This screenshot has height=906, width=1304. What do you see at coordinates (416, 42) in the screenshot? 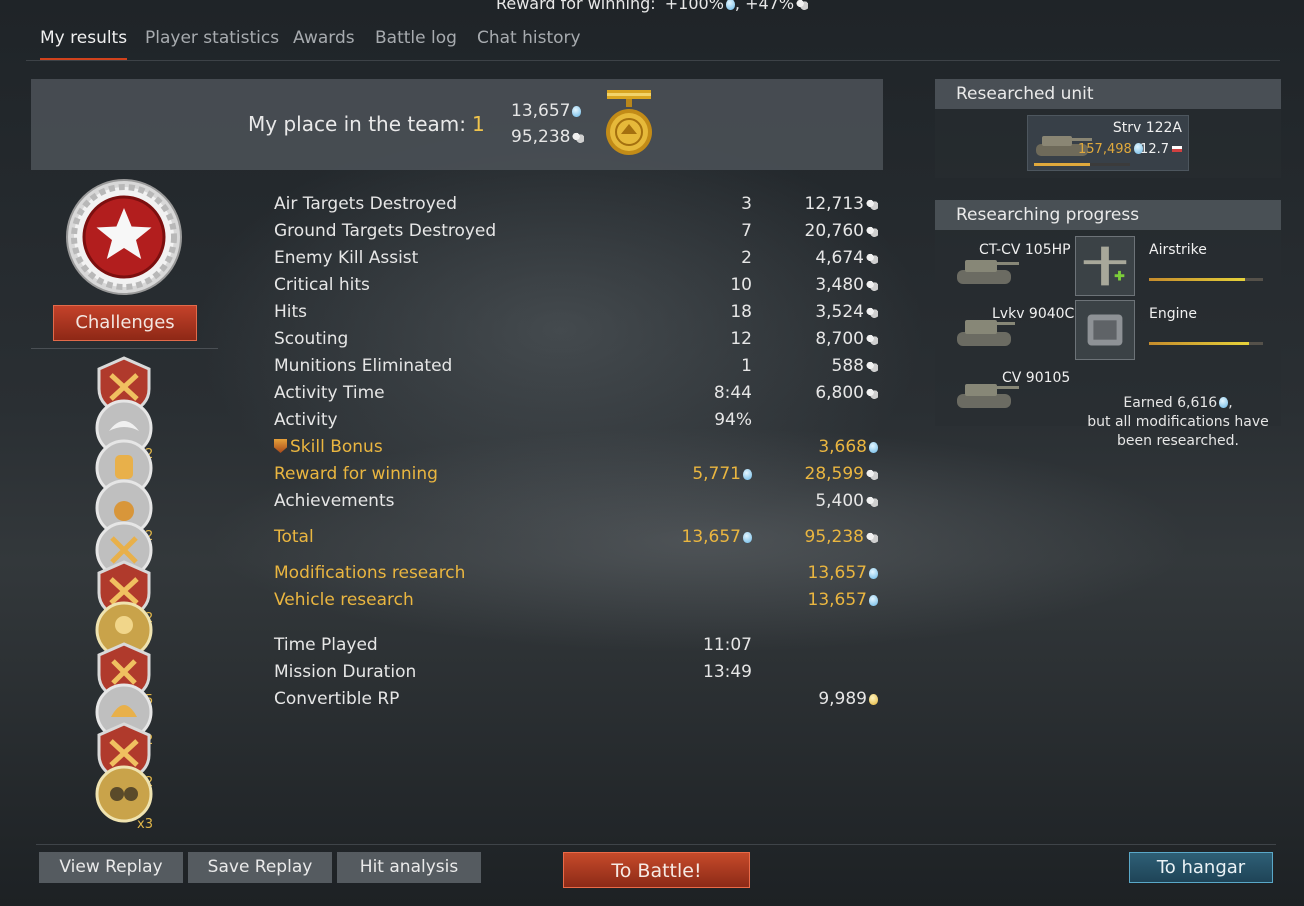
I see `tab-battle-log: Battle log` at bounding box center [416, 42].